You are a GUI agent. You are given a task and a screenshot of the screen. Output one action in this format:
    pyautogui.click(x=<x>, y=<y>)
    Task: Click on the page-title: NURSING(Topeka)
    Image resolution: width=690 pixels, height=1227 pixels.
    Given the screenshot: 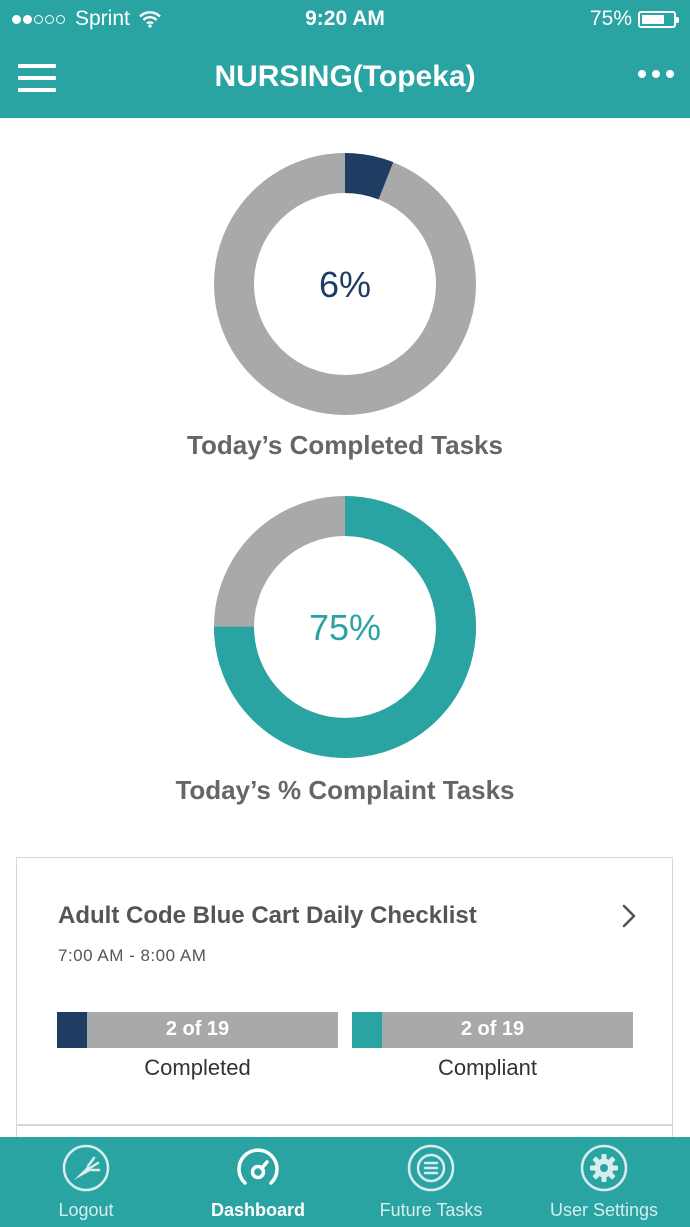 What is the action you would take?
    pyautogui.click(x=345, y=76)
    